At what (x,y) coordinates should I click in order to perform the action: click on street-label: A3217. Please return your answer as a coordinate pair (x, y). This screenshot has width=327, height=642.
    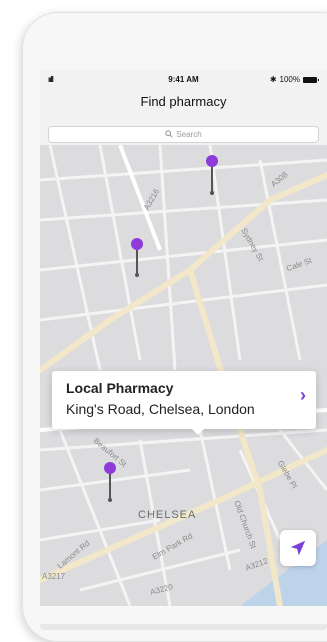
    Looking at the image, I should click on (54, 576).